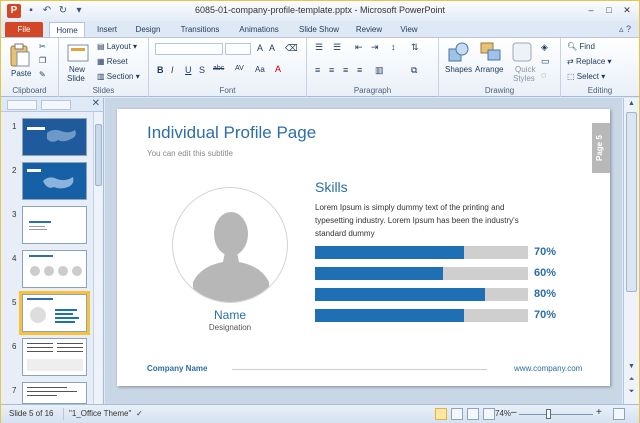 This screenshot has width=640, height=423. I want to click on new-slide-button: New, so click(77, 69).